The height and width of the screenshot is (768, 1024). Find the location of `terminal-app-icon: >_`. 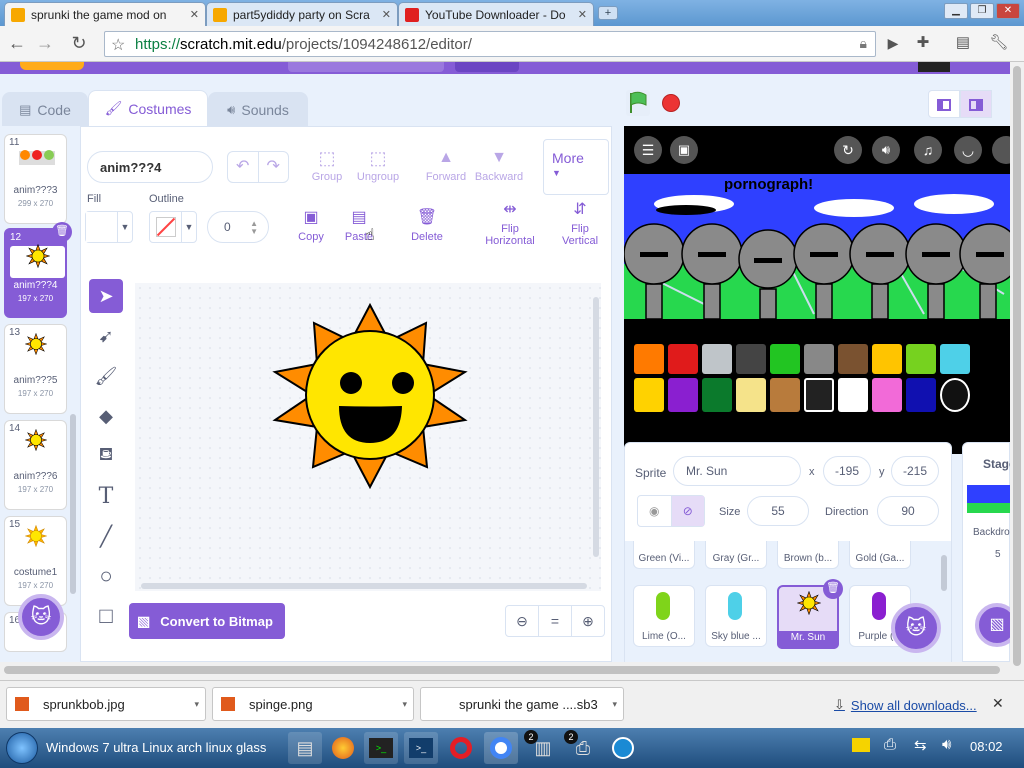

terminal-app-icon: >_ is located at coordinates (381, 748).